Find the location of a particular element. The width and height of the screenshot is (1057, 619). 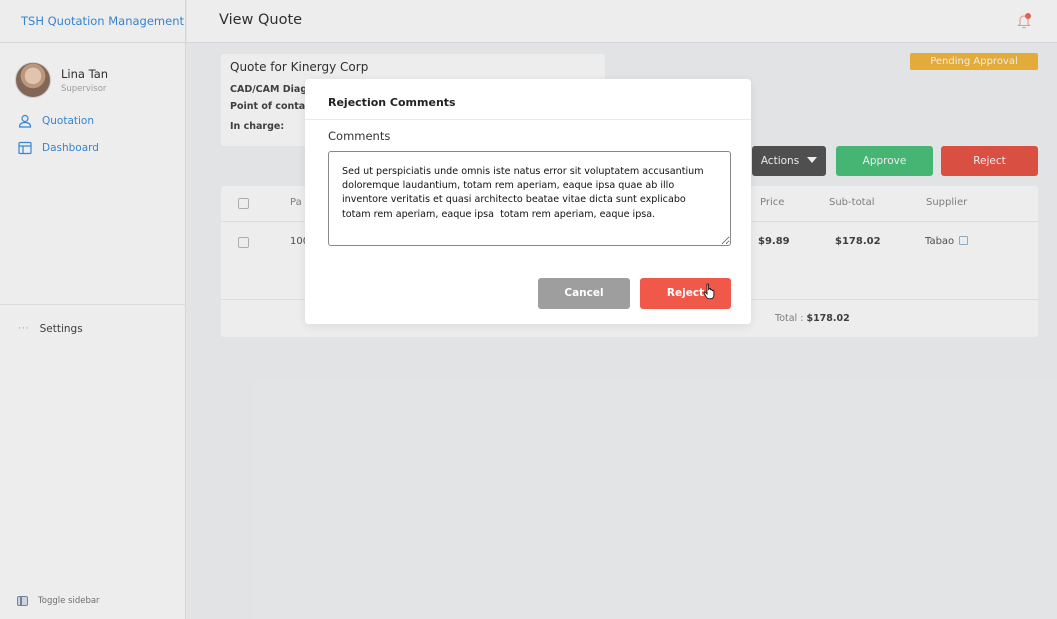

comments-label: Comments is located at coordinates (359, 136).